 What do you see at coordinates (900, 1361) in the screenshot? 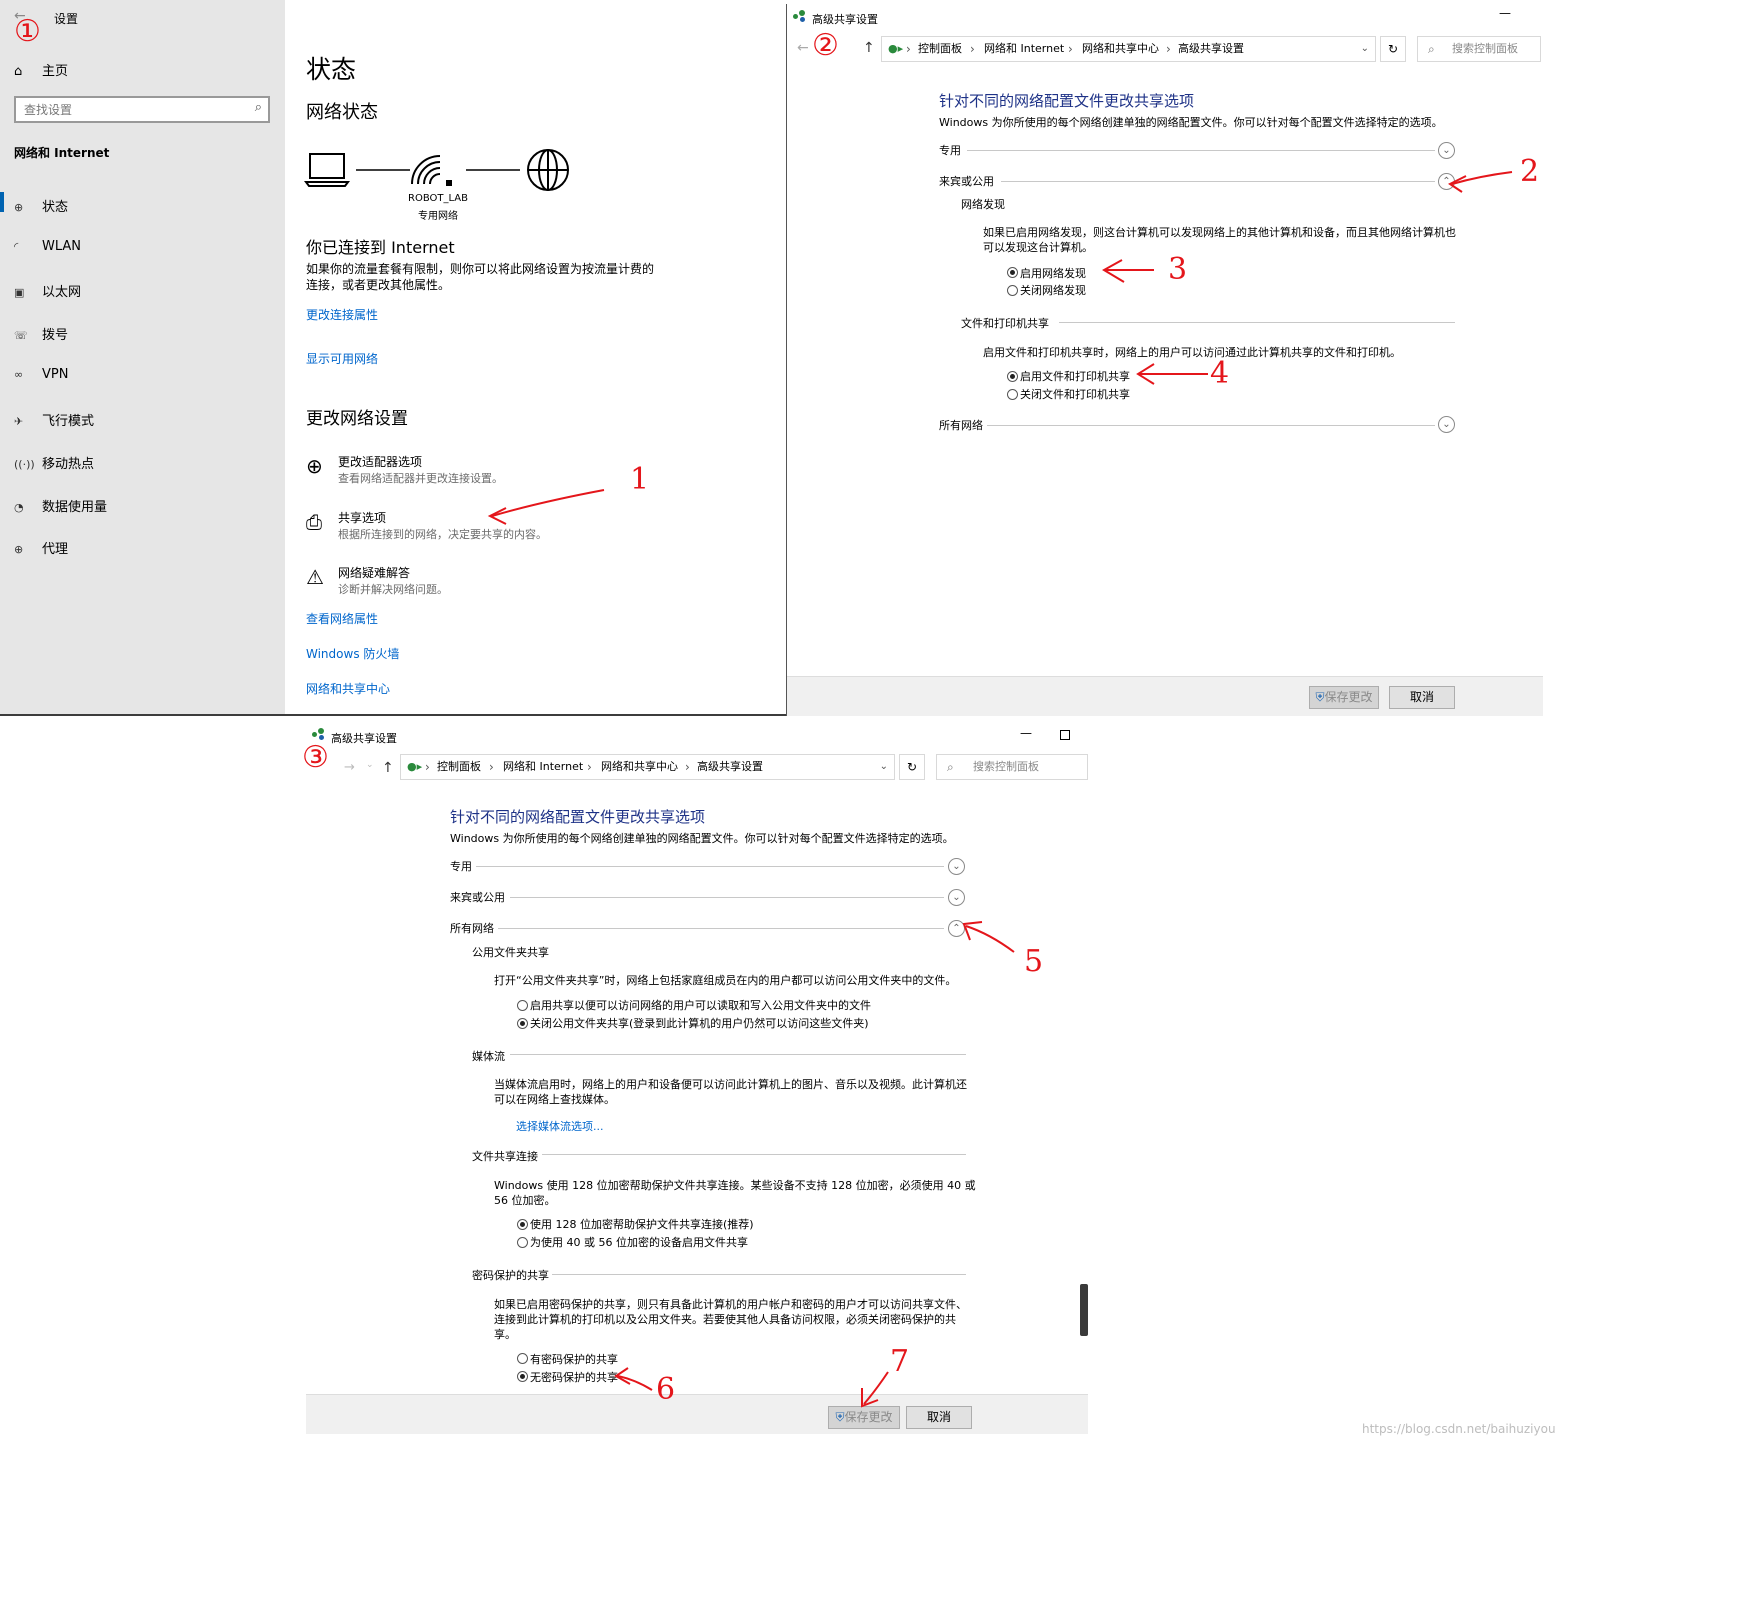
I see `annotation-number-7: 7` at bounding box center [900, 1361].